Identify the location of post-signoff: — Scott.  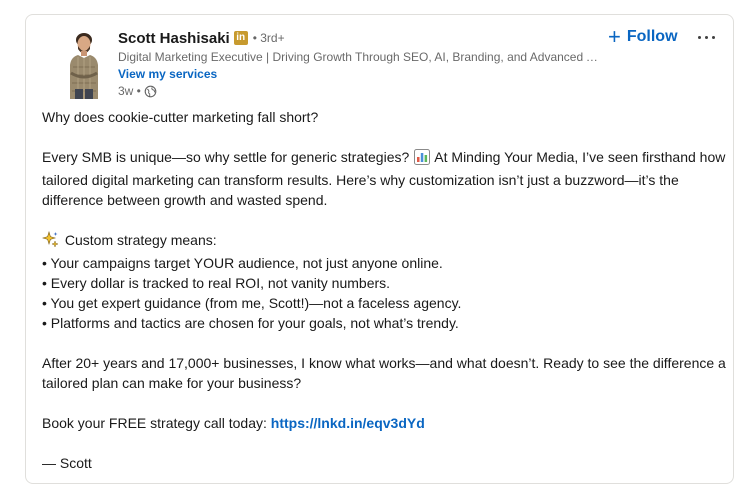
(67, 463).